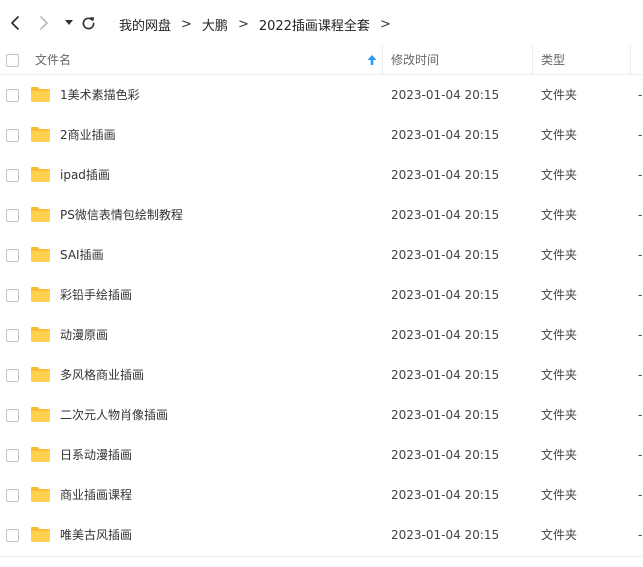 The width and height of the screenshot is (643, 567). I want to click on toolbar: 我的网盘 > 大鹏 > 2022插画课程全套 >, so click(321, 23).